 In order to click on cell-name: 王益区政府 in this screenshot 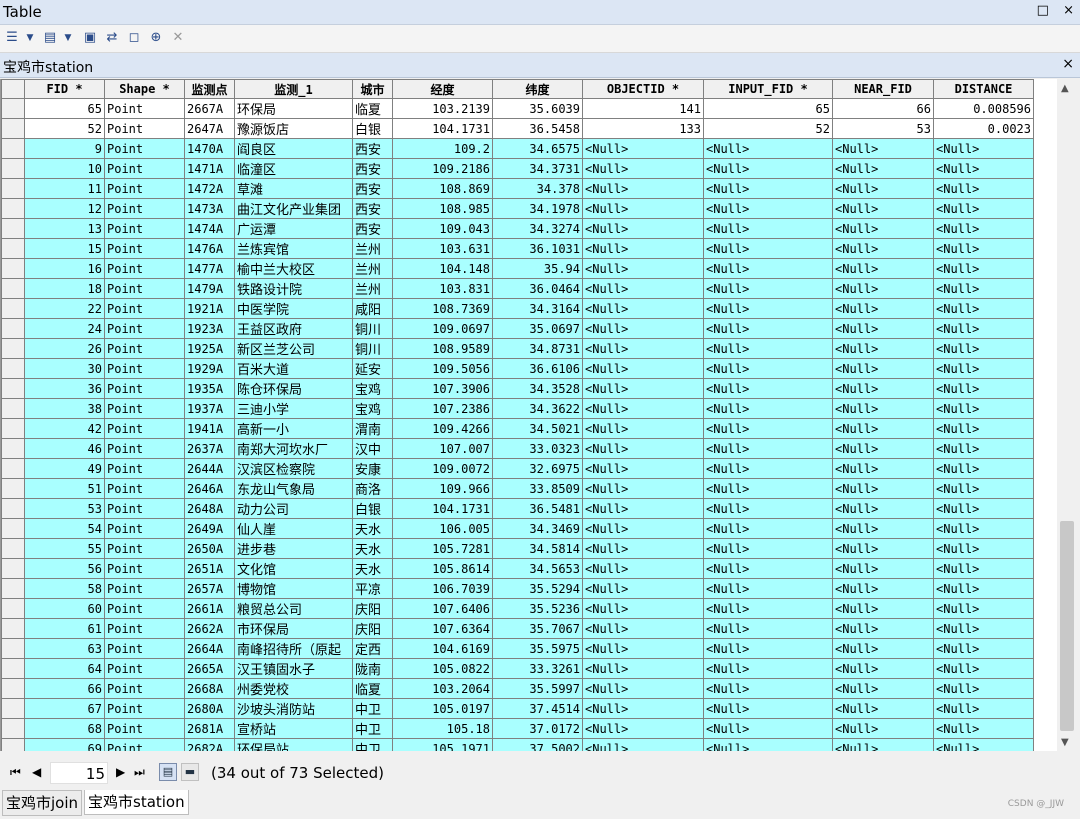, I will do `click(293, 328)`.